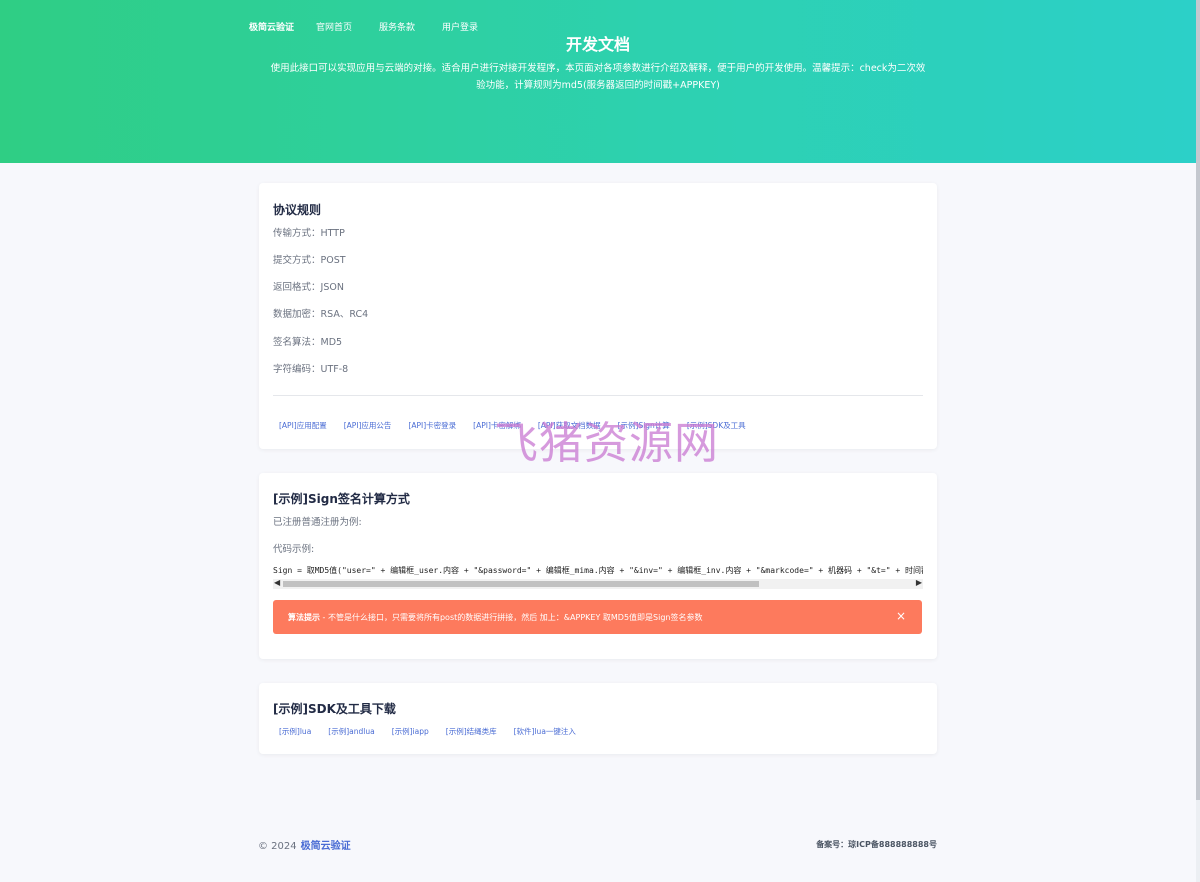 The image size is (1200, 882). I want to click on rule-row: 传输方式：HTTP, so click(309, 232).